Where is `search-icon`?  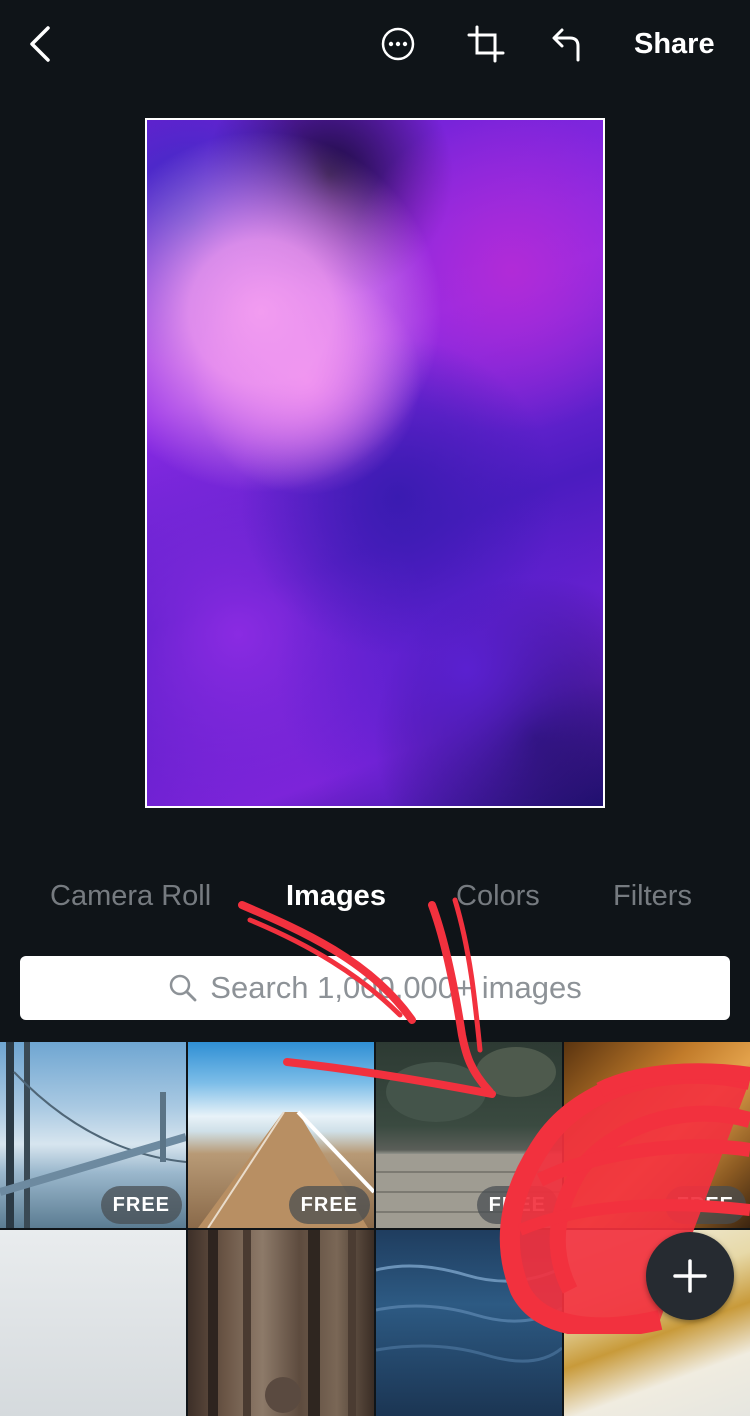 search-icon is located at coordinates (183, 988).